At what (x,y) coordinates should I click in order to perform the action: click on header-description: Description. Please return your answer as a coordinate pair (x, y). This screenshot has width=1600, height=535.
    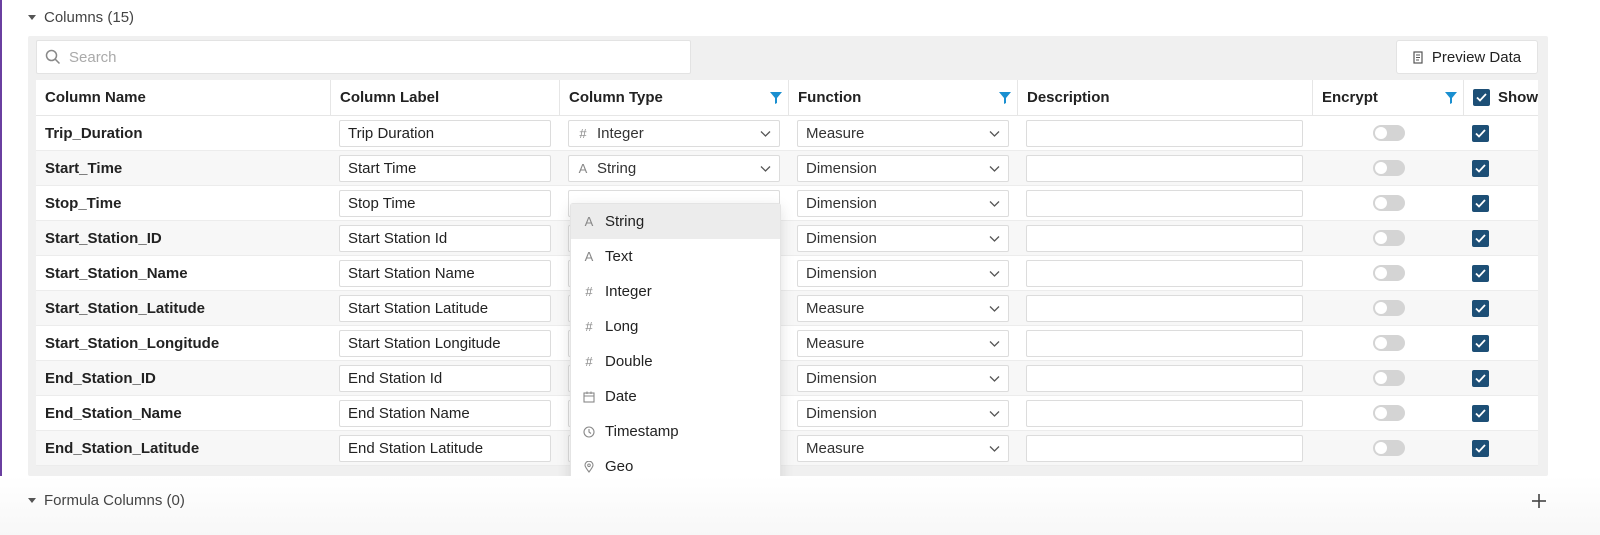
    Looking at the image, I should click on (1165, 97).